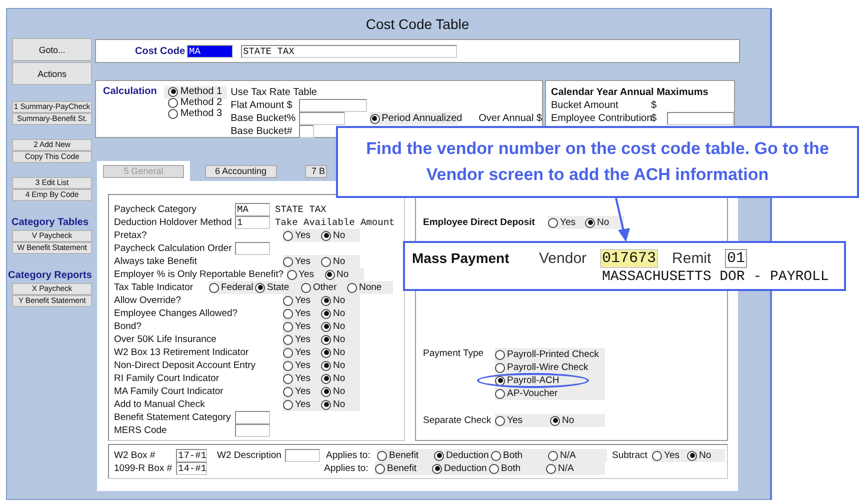  Describe the element at coordinates (629, 92) in the screenshot. I see `section-title: Calendar Year Annual Maximums` at that location.